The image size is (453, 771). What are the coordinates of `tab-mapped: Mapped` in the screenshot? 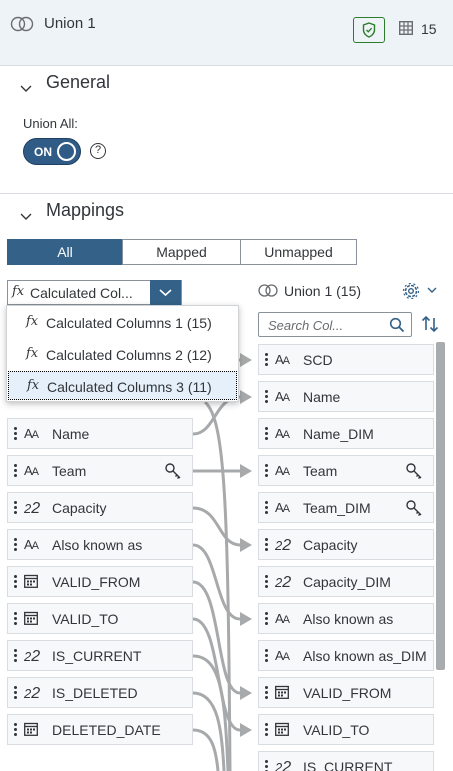 It's located at (181, 252).